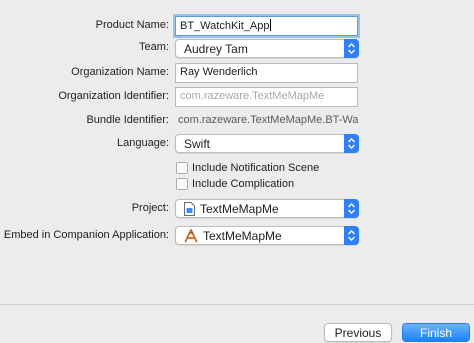 The image size is (474, 343). I want to click on embed-companion-label: Embed in Companion Application:, so click(86, 235).